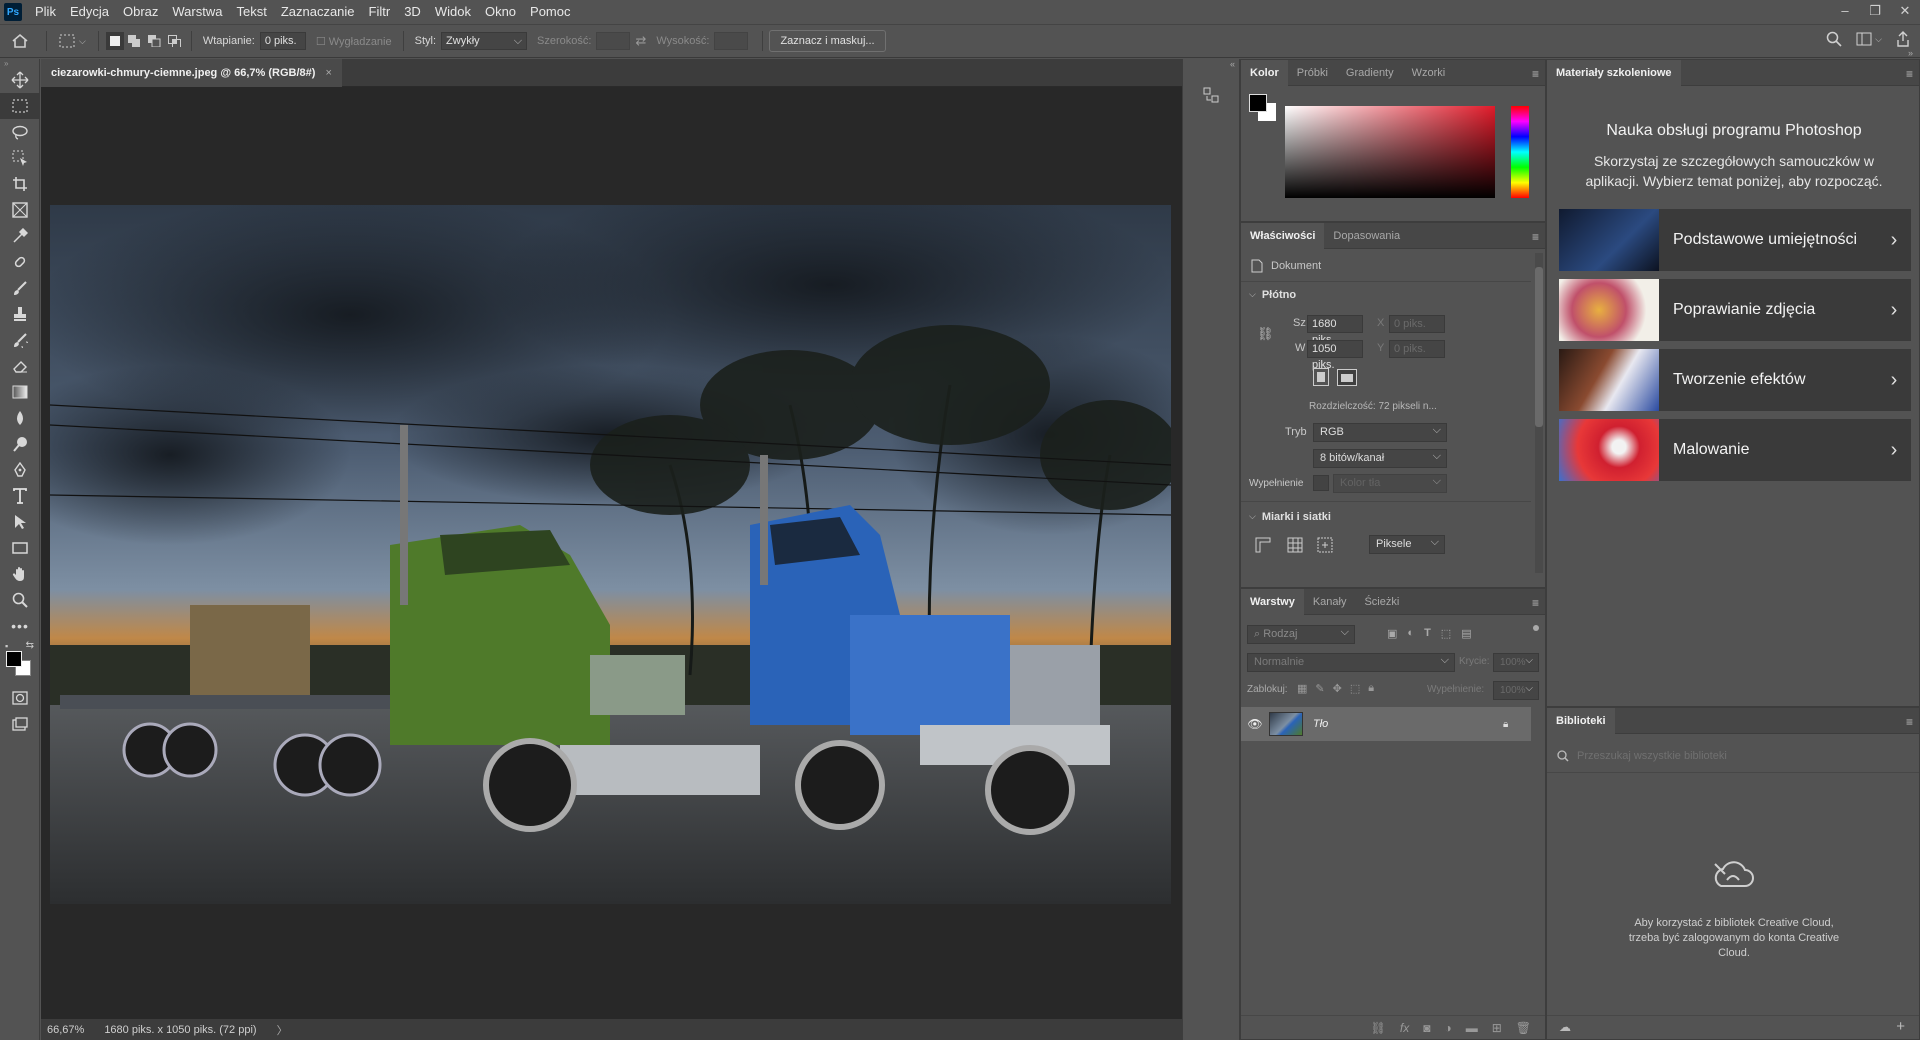 This screenshot has width=1920, height=1040. Describe the element at coordinates (1905, 12) in the screenshot. I see `close-window-button: ✕` at that location.